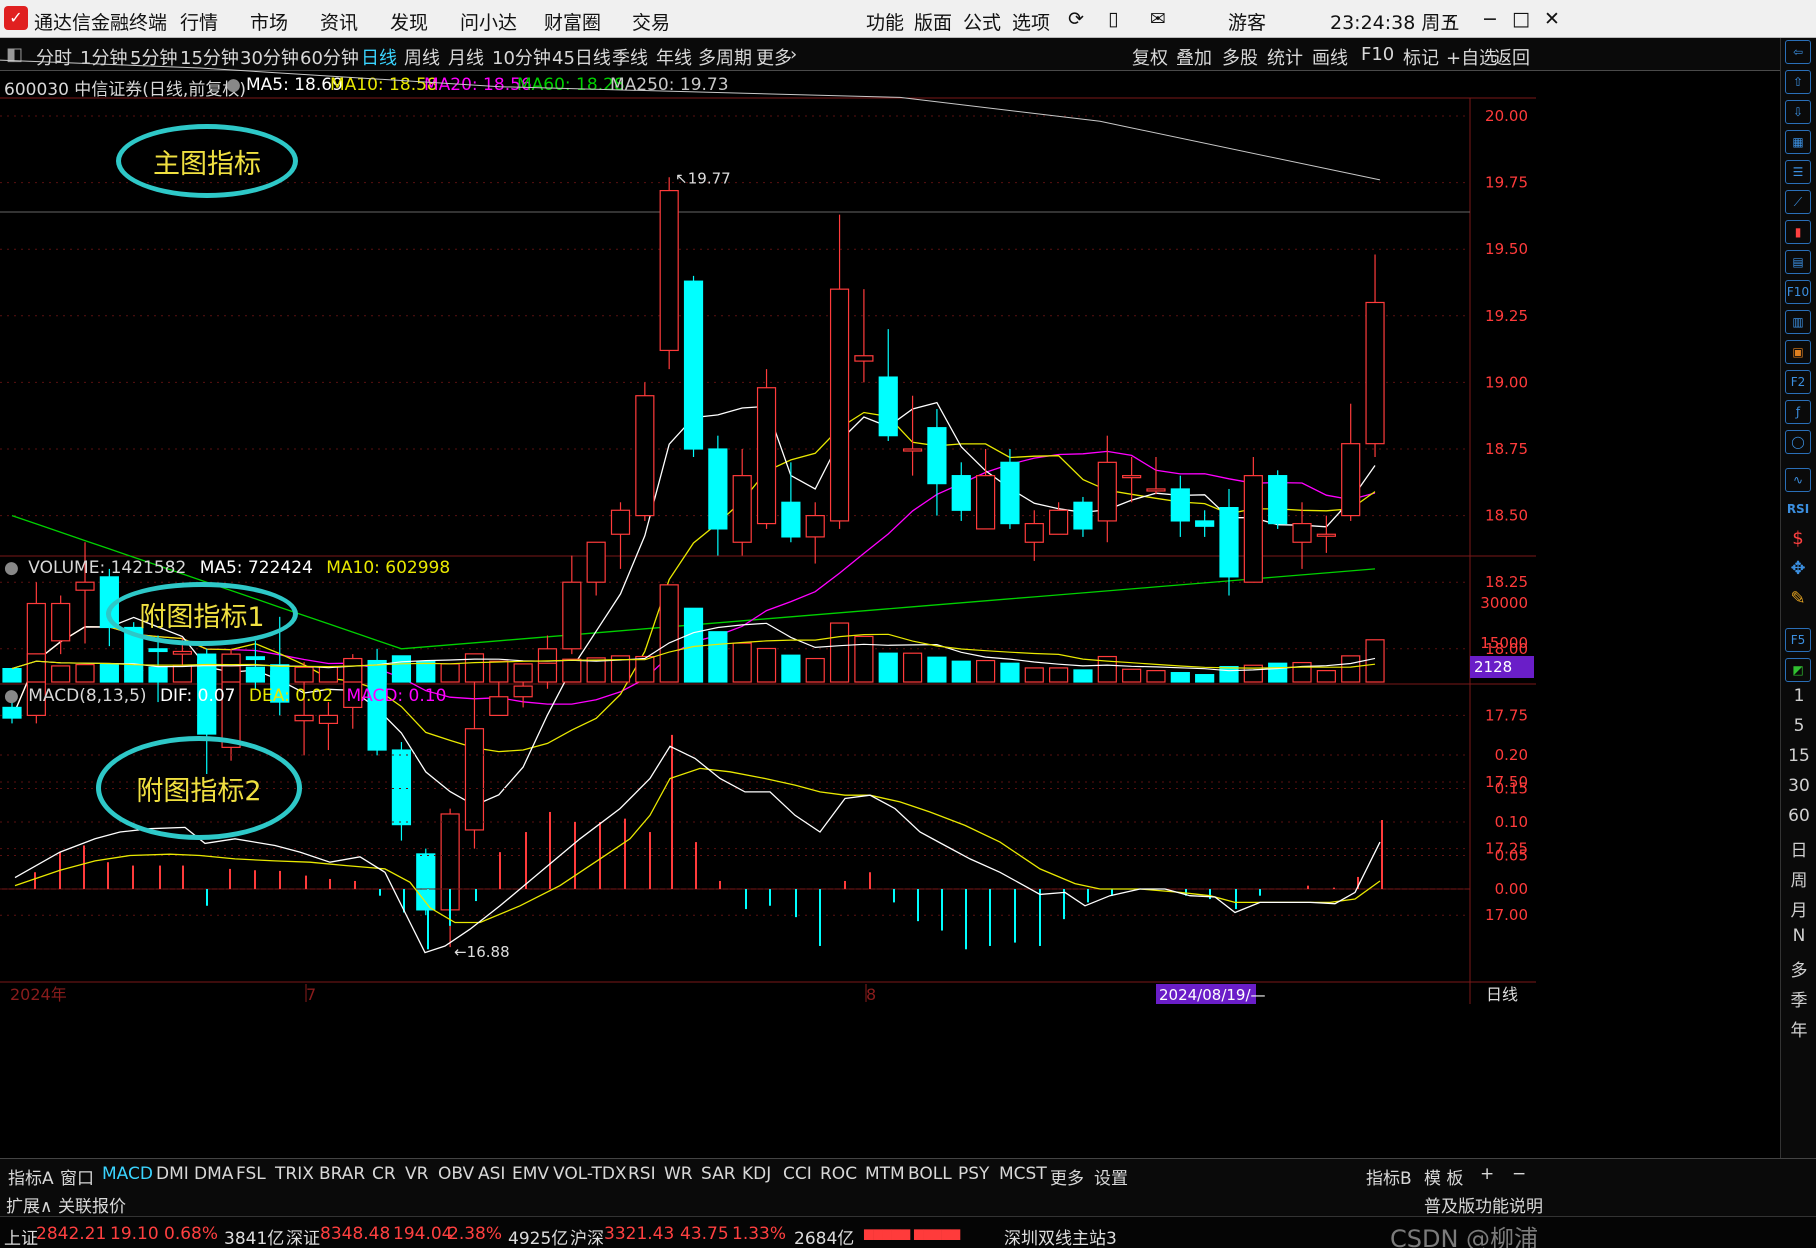  Describe the element at coordinates (642, 1174) in the screenshot. I see `tab-rsi: RSI` at that location.